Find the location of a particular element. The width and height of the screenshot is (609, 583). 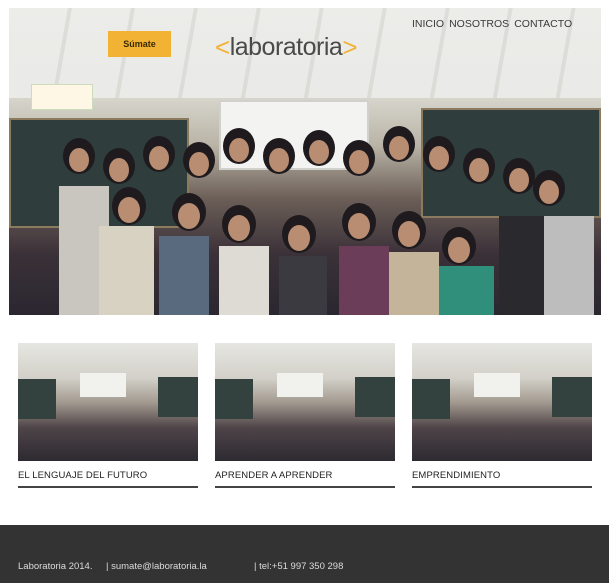

logo-text: laboratoria is located at coordinates (286, 46).